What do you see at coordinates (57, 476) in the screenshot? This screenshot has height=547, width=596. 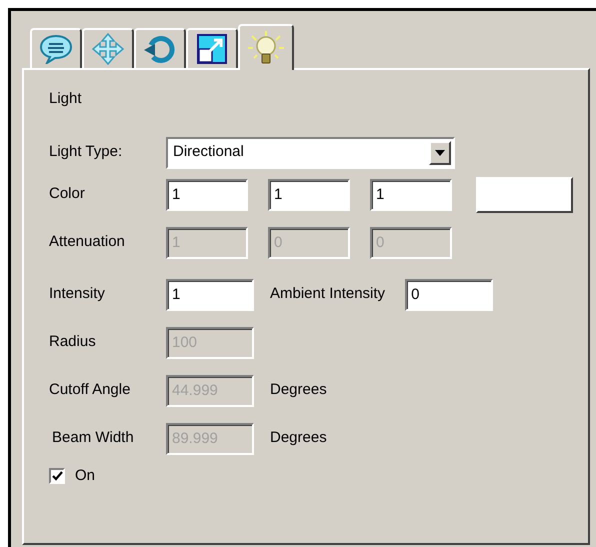 I see `checkbox` at bounding box center [57, 476].